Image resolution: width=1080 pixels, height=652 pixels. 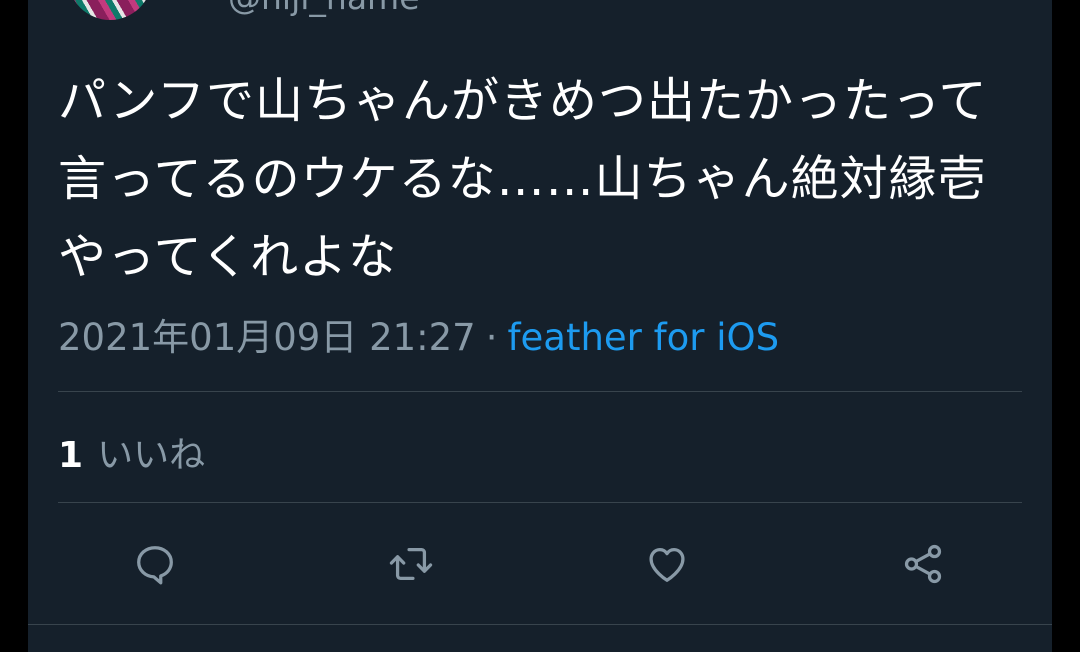 I want to click on bottom-divider, so click(x=540, y=624).